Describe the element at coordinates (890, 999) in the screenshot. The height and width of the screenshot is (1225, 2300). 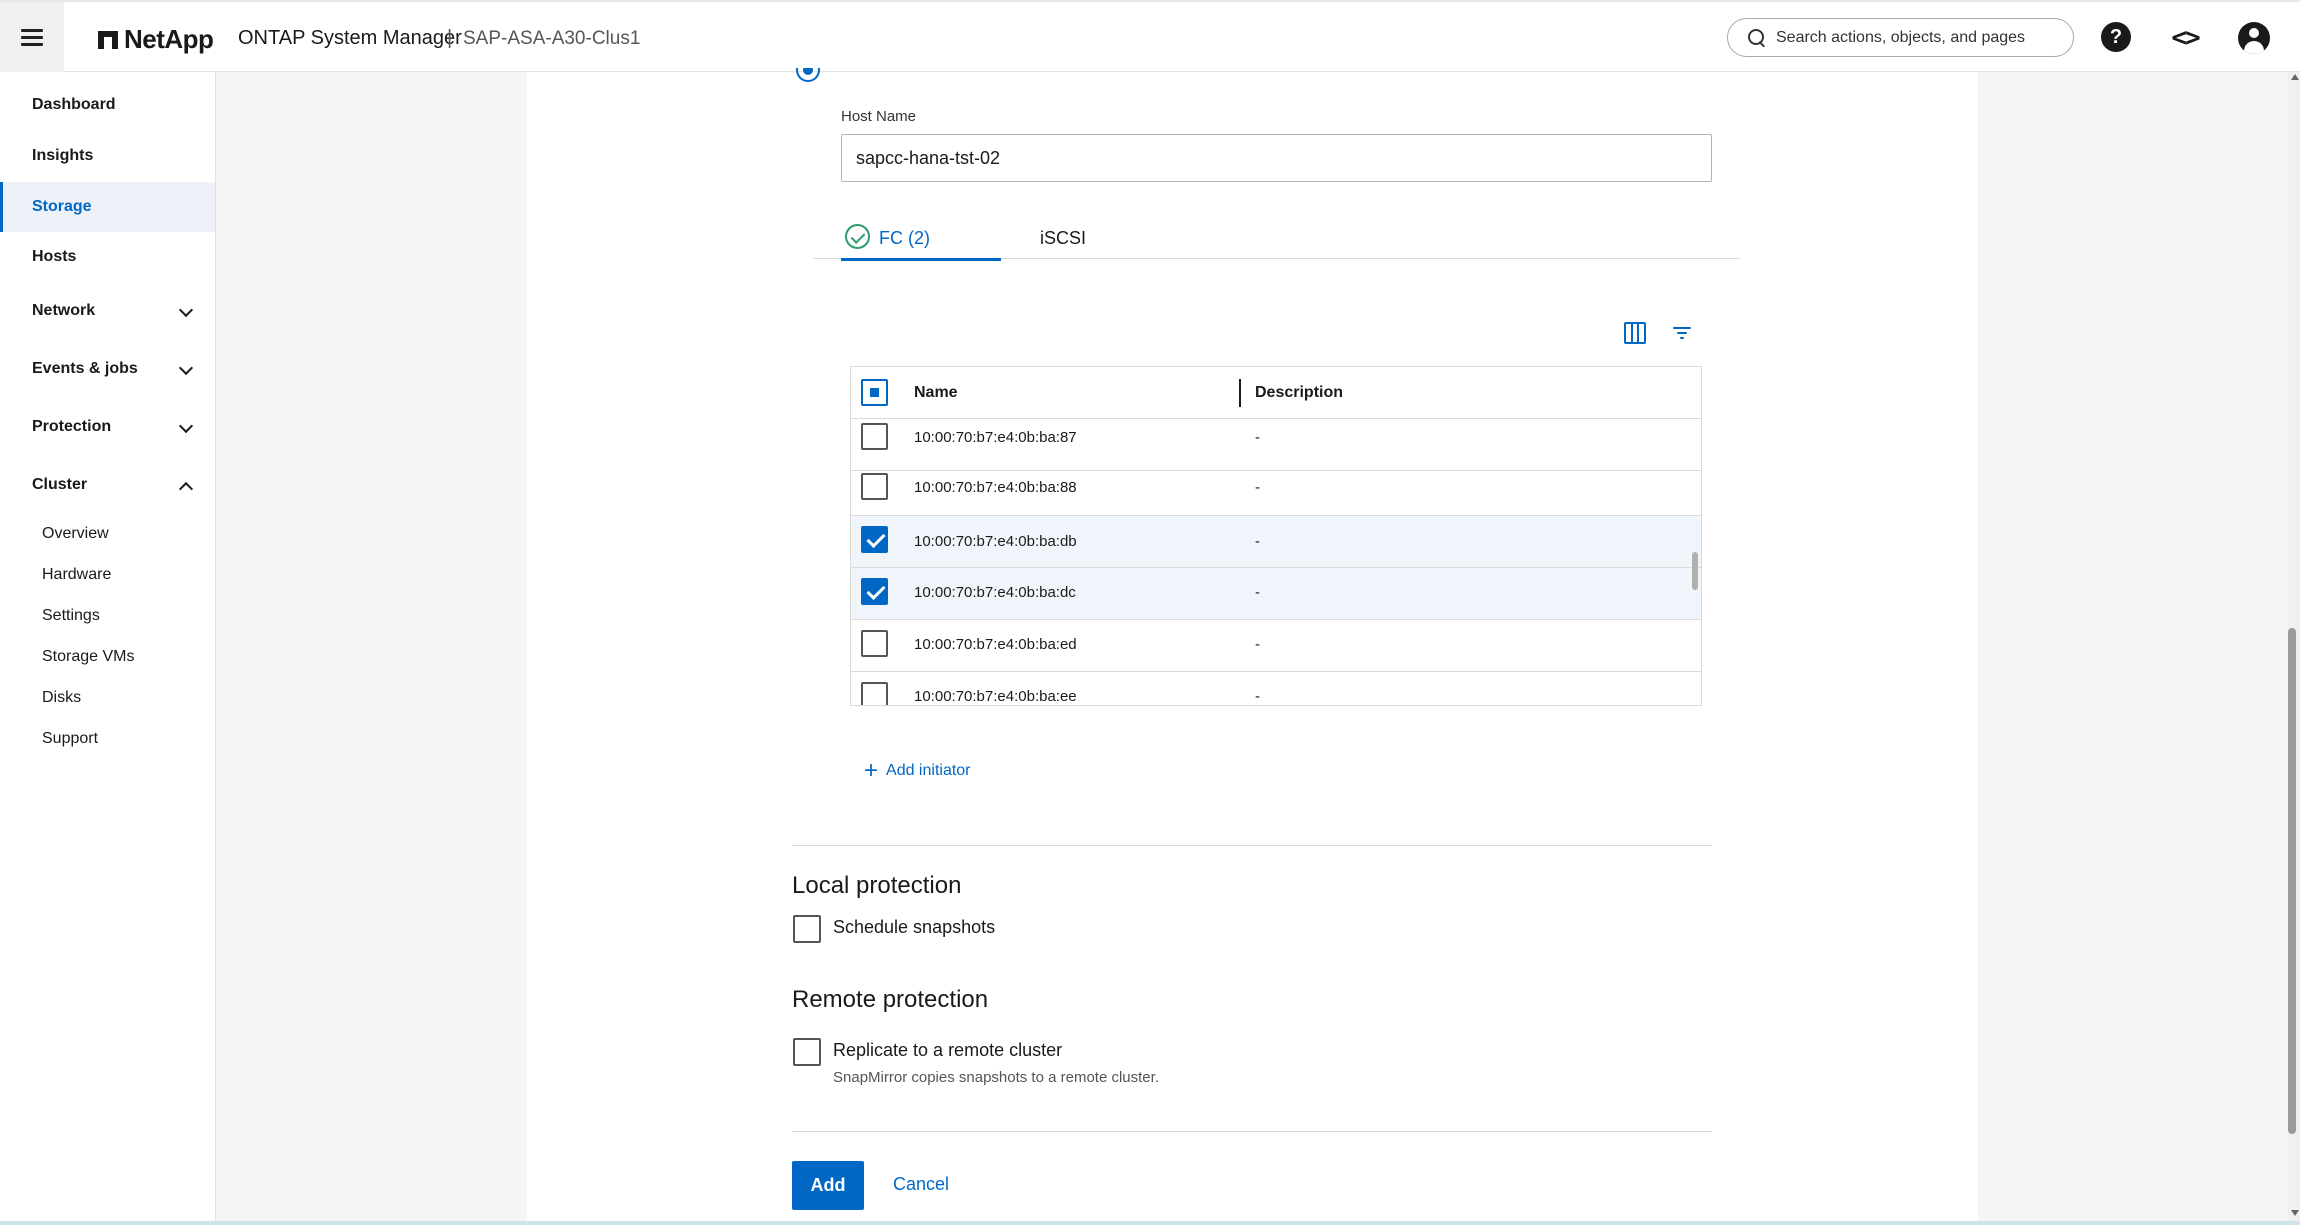
I see `remote-protection-title: Remote protection` at that location.